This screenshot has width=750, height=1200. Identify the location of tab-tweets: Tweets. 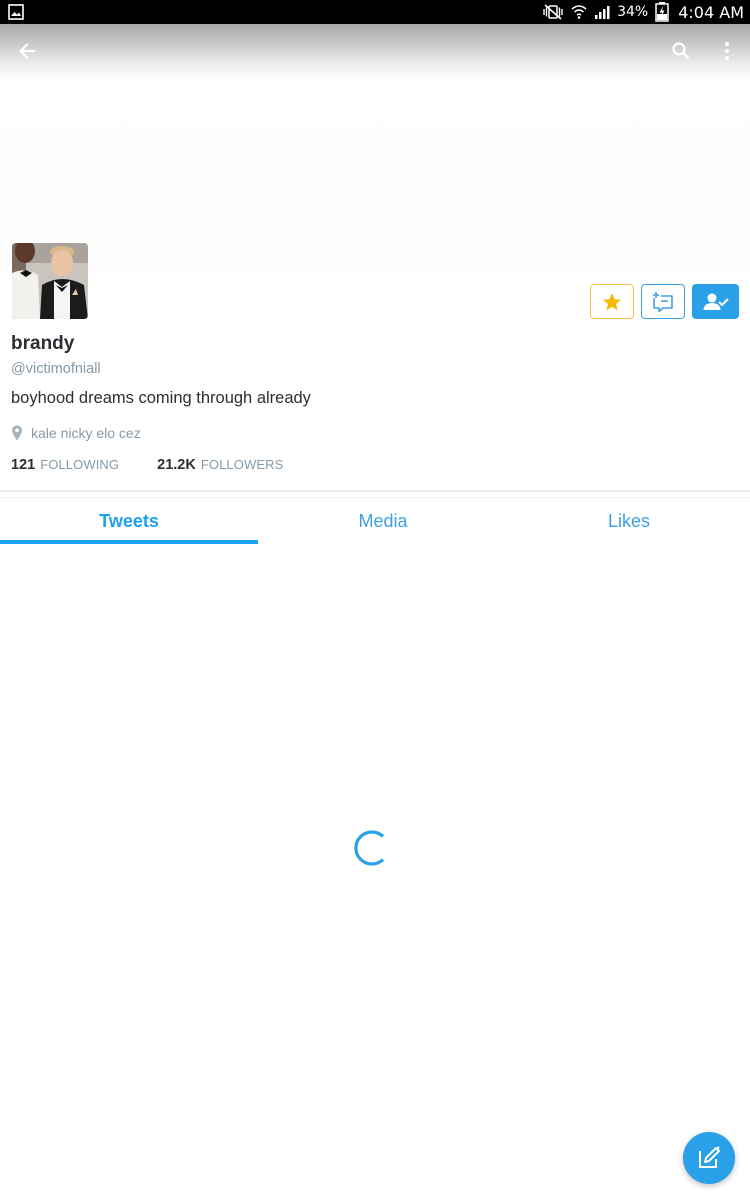
(129, 521).